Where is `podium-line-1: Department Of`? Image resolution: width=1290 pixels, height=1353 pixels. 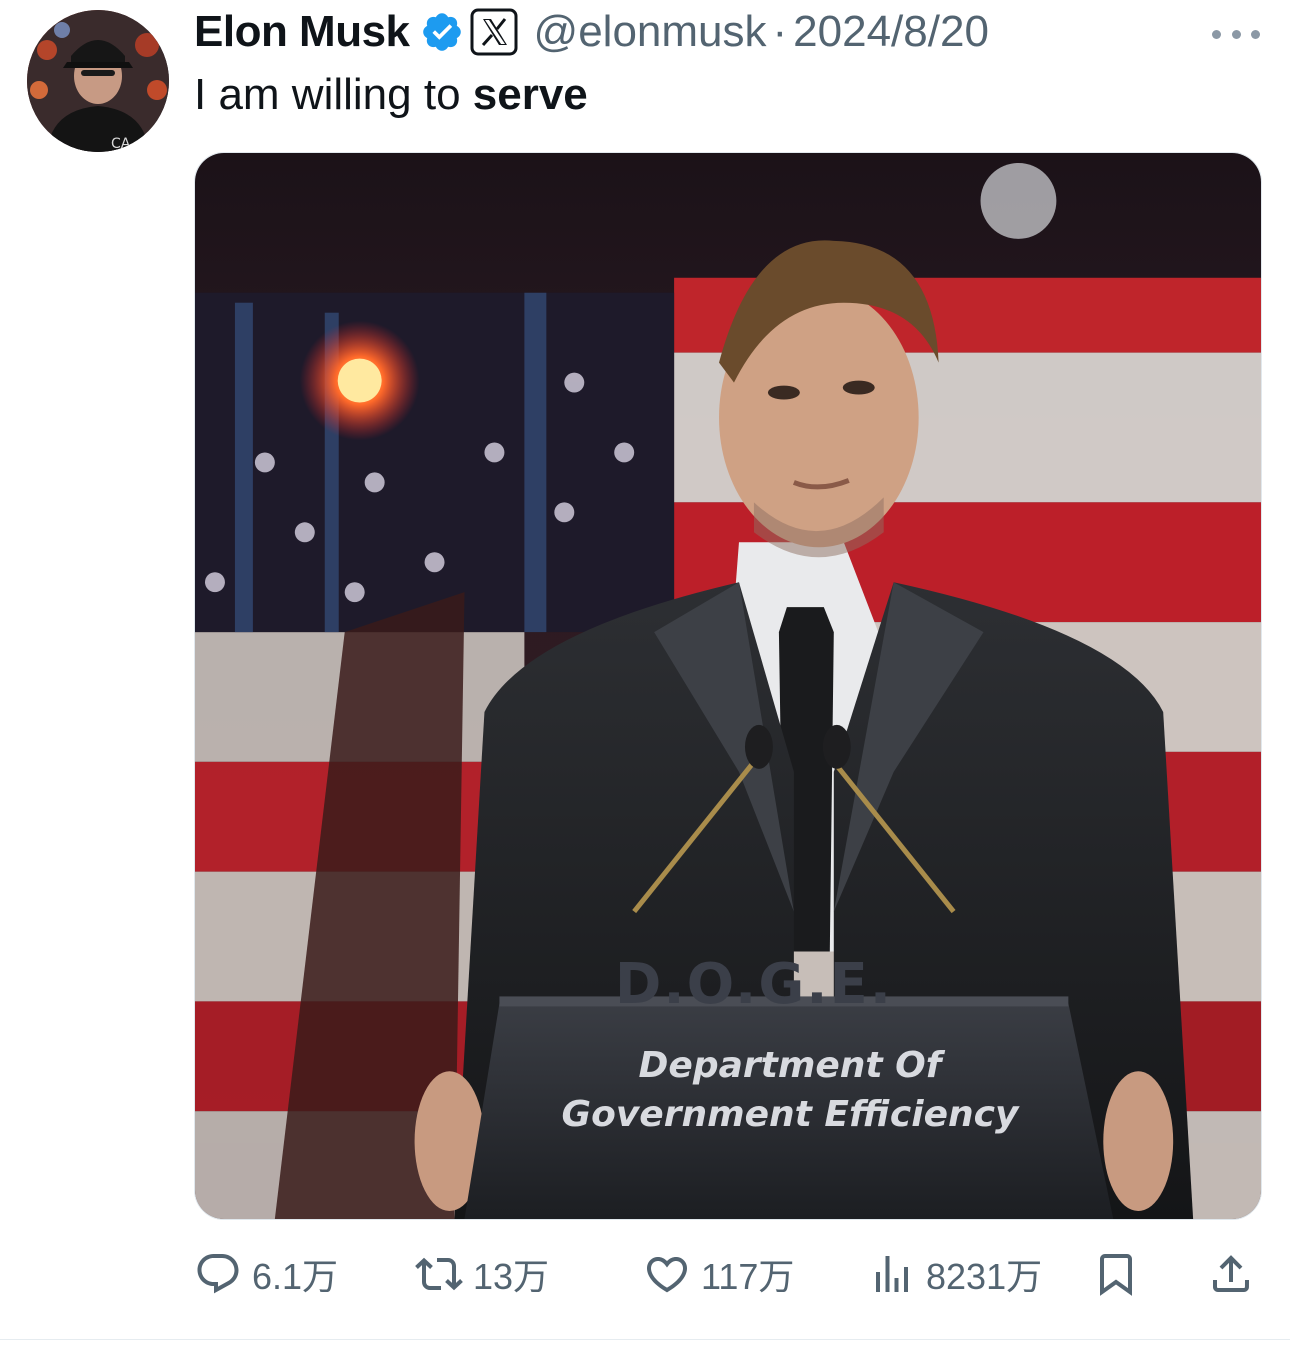
podium-line-1: Department Of is located at coordinates (790, 1065).